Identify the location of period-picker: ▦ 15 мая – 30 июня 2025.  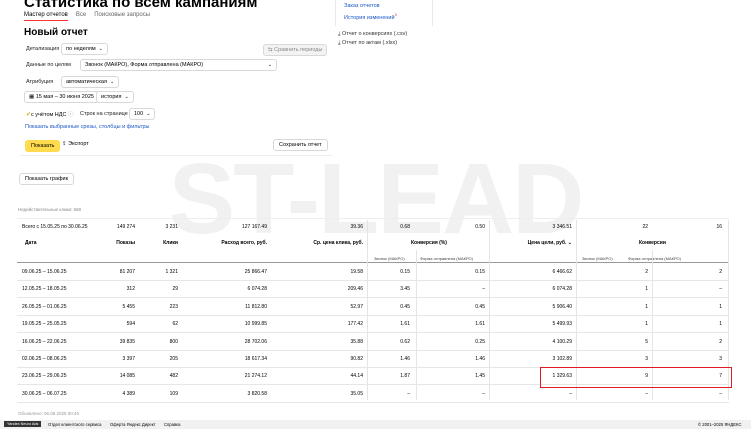
(61, 97).